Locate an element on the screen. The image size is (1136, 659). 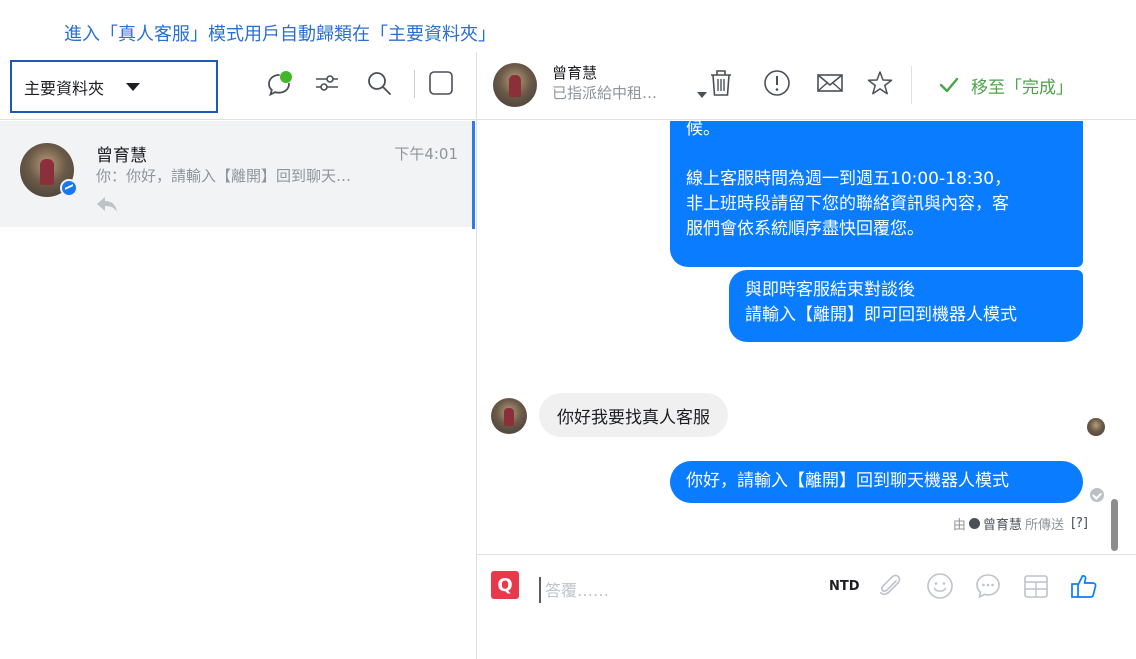
caret-down-icon is located at coordinates (133, 86).